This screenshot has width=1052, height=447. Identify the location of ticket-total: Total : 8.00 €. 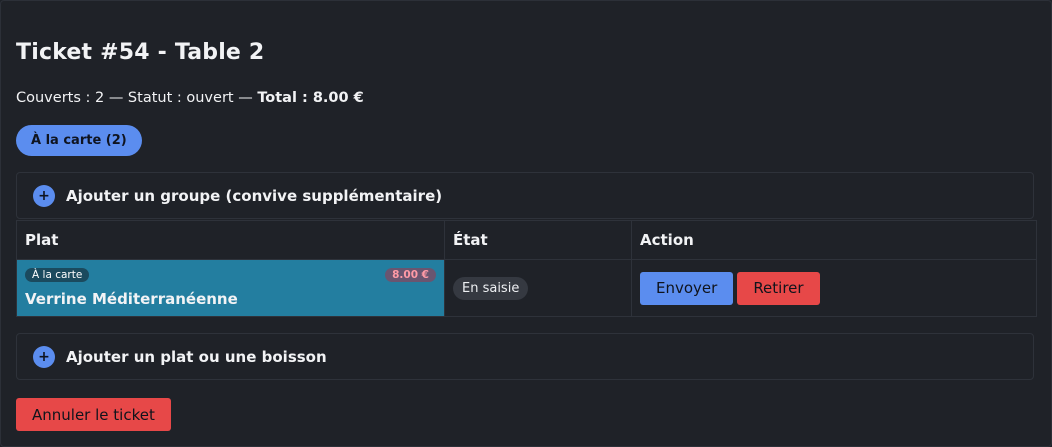
(310, 98).